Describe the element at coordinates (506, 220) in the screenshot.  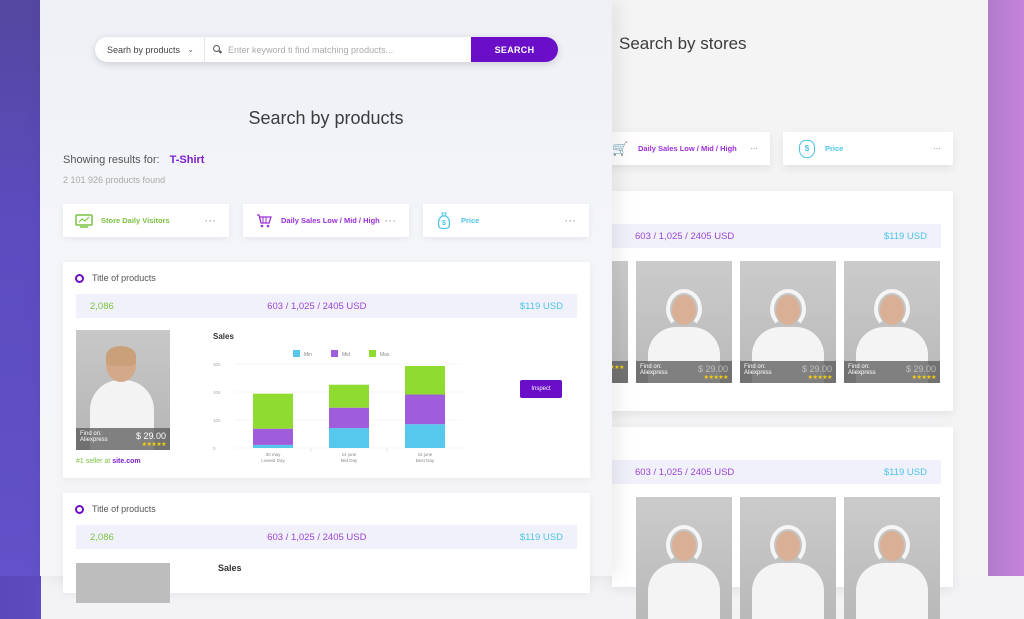
I see `filter-price: $ Price ···` at that location.